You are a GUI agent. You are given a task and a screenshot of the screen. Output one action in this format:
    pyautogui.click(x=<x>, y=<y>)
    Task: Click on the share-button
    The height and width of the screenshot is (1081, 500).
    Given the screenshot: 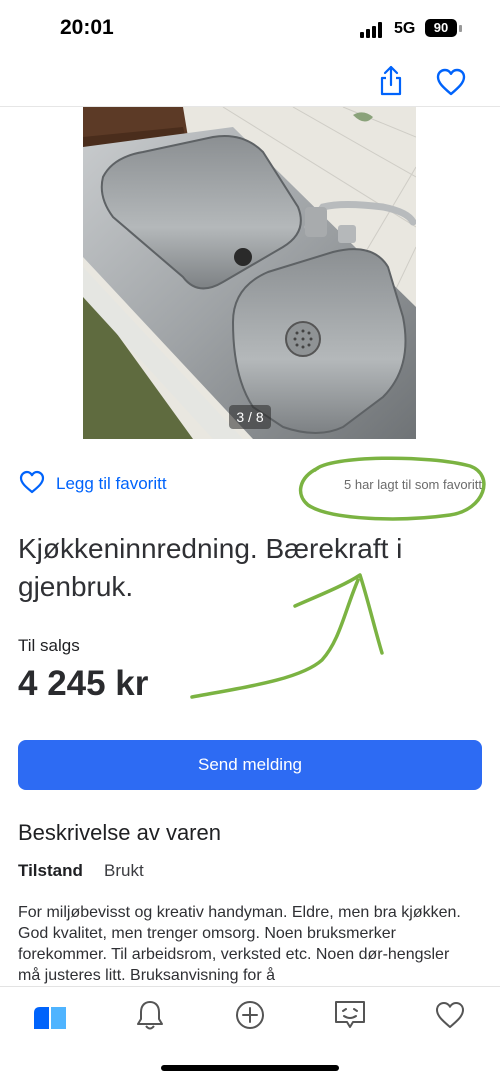 What is the action you would take?
    pyautogui.click(x=391, y=81)
    